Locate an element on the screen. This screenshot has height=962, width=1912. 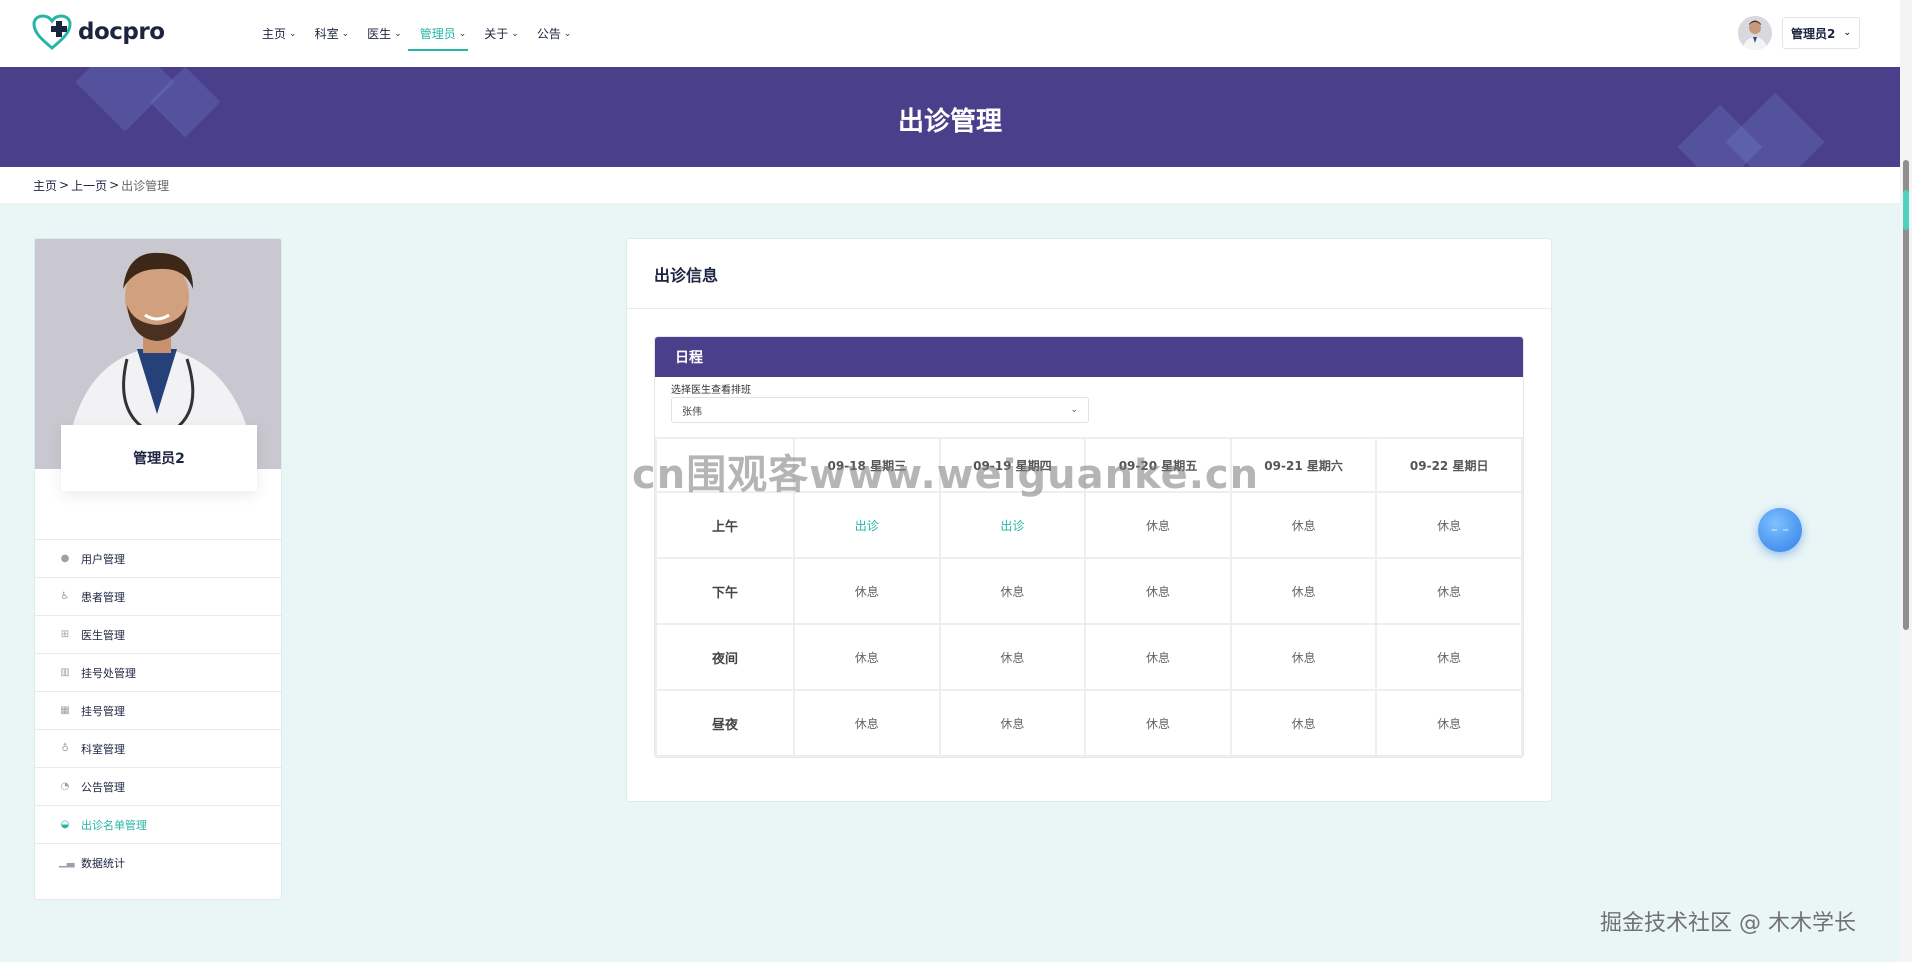
schedule-row: 上午 出诊 出诊 休息 休息 休息 is located at coordinates (1089, 525).